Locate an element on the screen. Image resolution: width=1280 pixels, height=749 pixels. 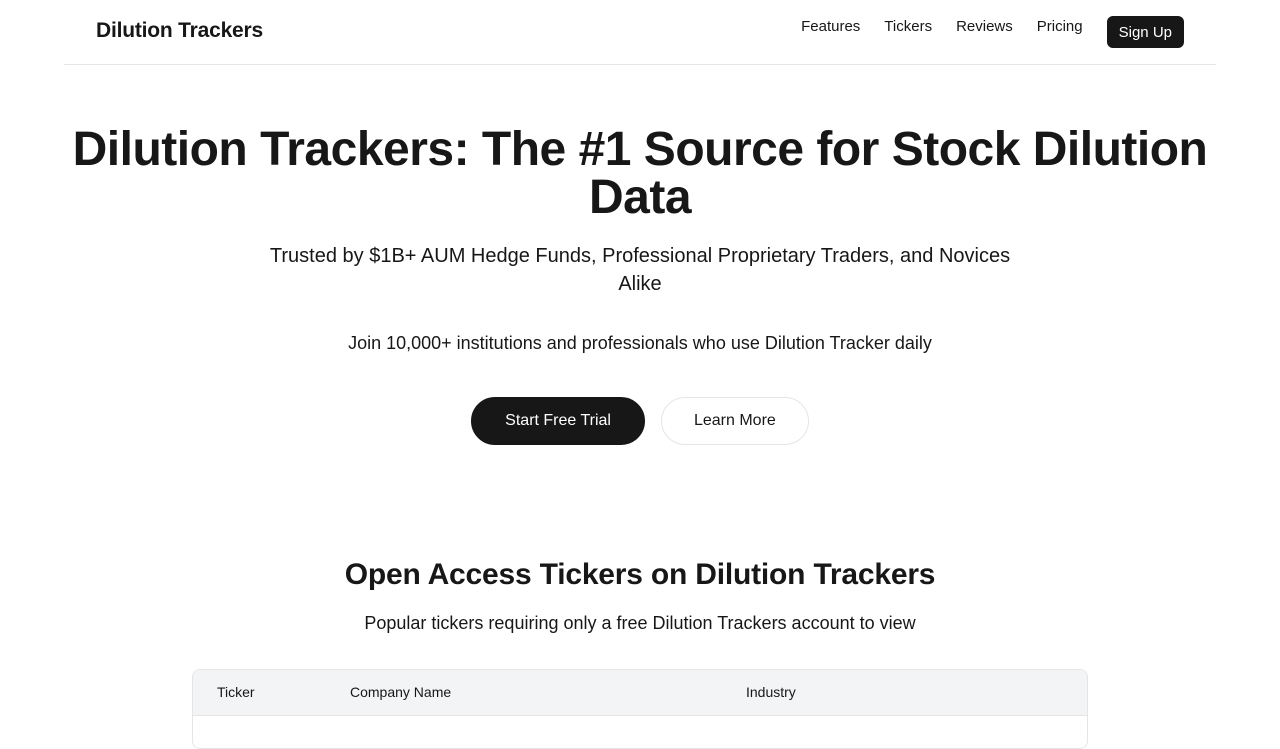
nav-links: Features Tickers Reviews Pricing Sign Up is located at coordinates (992, 32).